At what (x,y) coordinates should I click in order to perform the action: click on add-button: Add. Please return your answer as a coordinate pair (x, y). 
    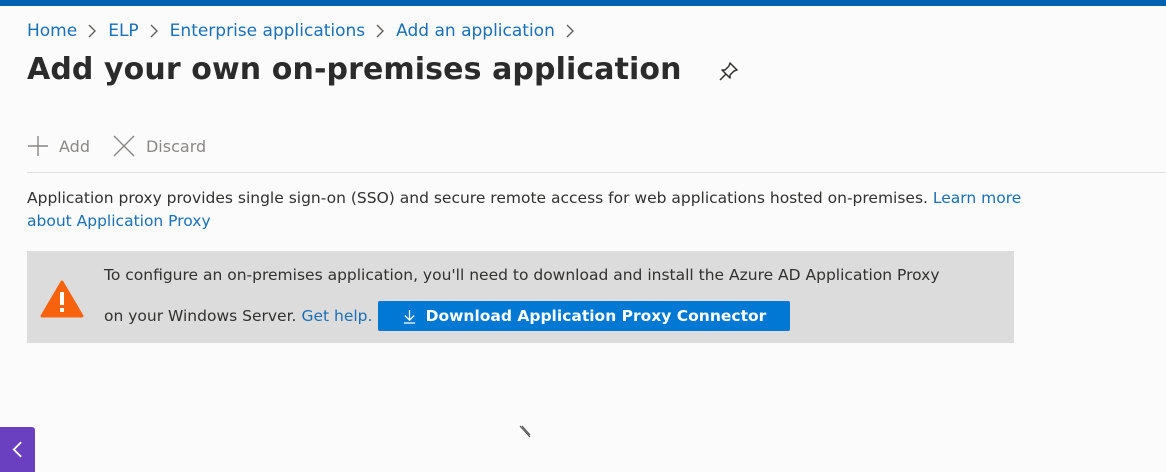
    Looking at the image, I should click on (58, 146).